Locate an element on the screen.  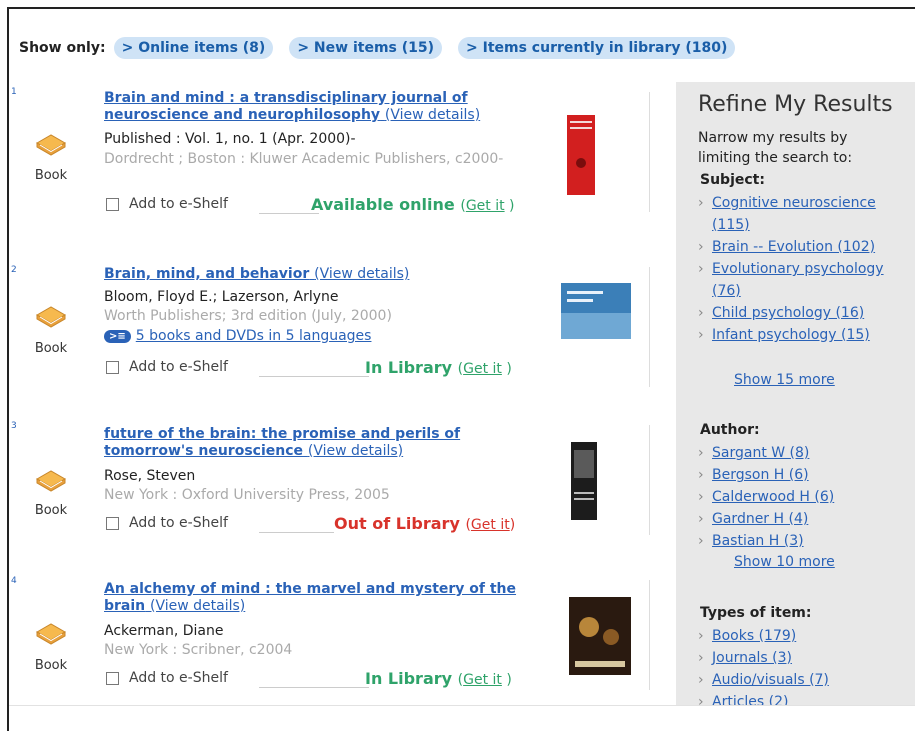
result-title: Brain, mind, and behavior is located at coordinates (206, 274).